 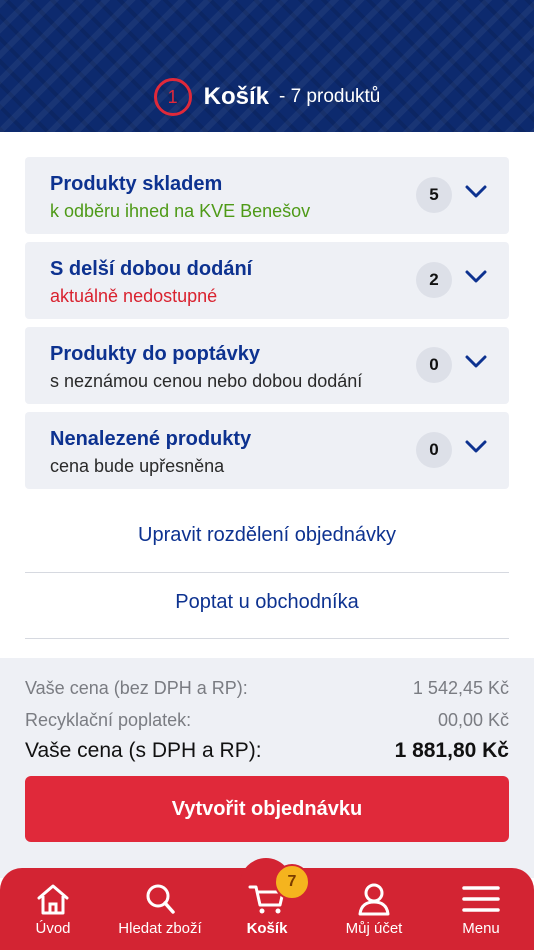 I want to click on nav-menu: Menu, so click(x=481, y=909).